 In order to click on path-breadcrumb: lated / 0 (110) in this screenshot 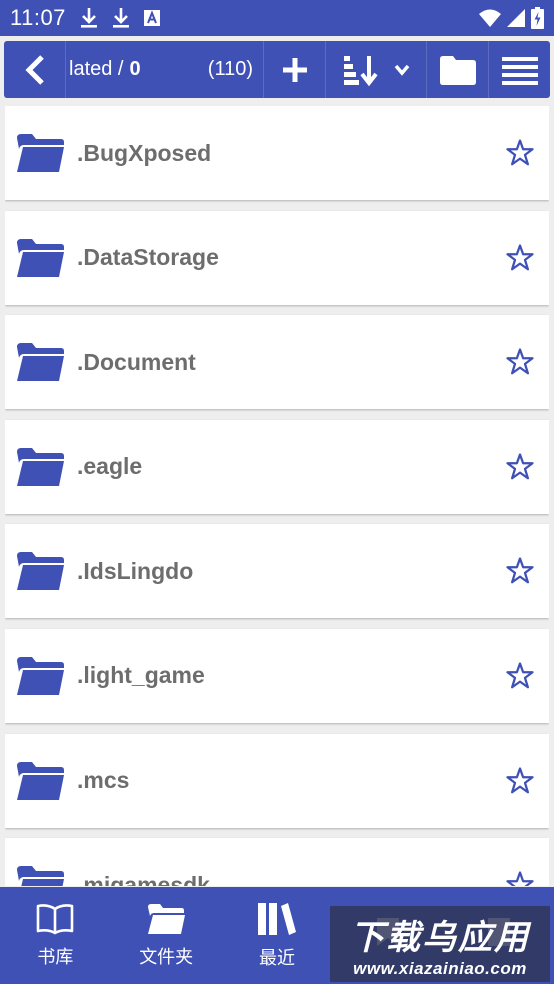, I will do `click(165, 69)`.